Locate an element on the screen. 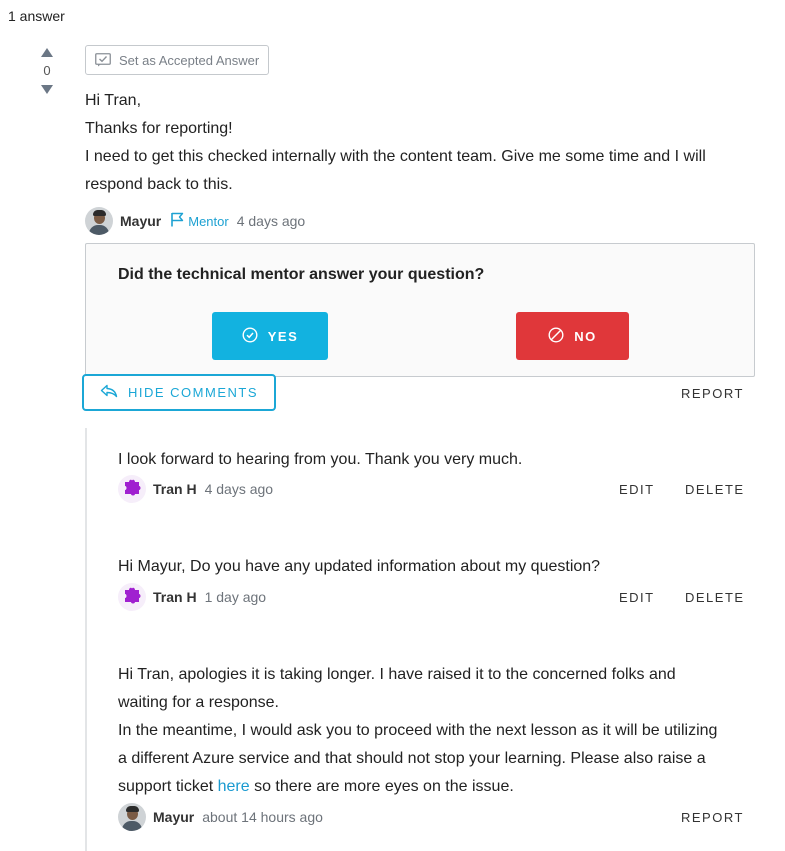  mentor-label: Mentor is located at coordinates (208, 221).